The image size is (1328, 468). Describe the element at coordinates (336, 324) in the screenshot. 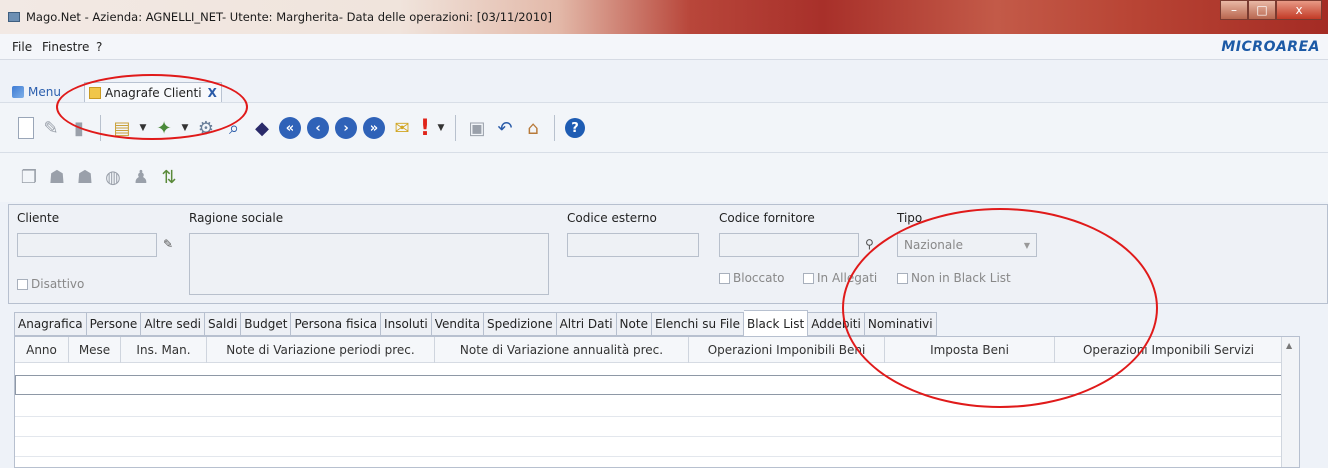

I see `tab-persona-fisica: Persona fisica` at that location.